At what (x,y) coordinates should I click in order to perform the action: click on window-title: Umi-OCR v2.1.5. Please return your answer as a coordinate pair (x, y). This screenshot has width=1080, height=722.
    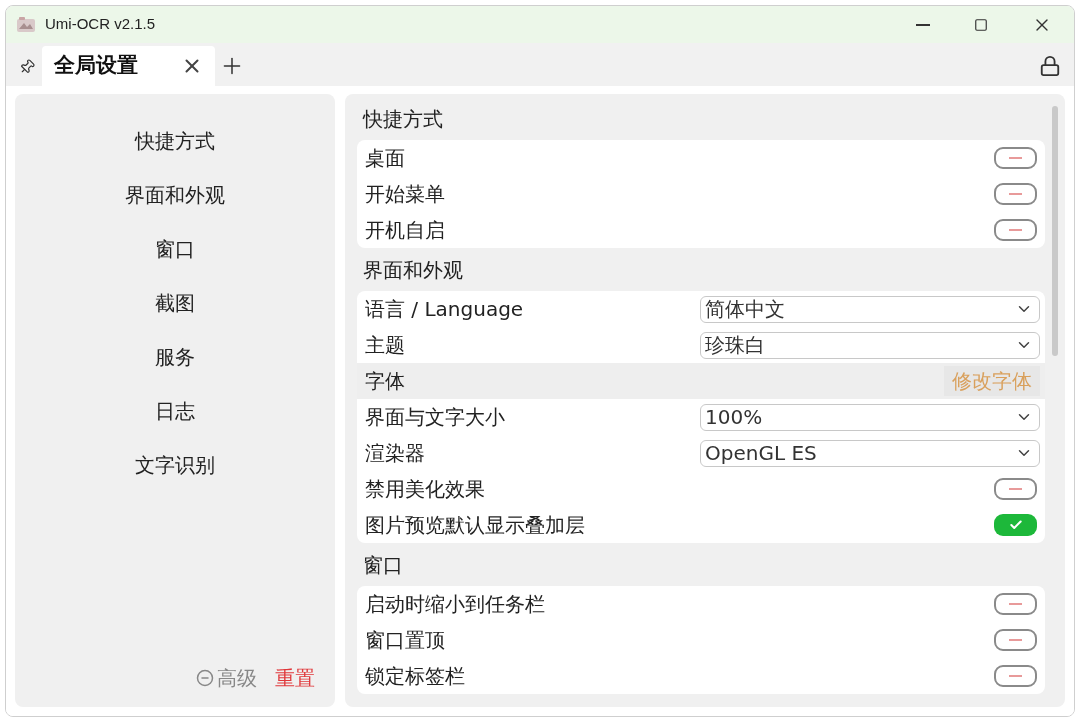
    Looking at the image, I should click on (100, 24).